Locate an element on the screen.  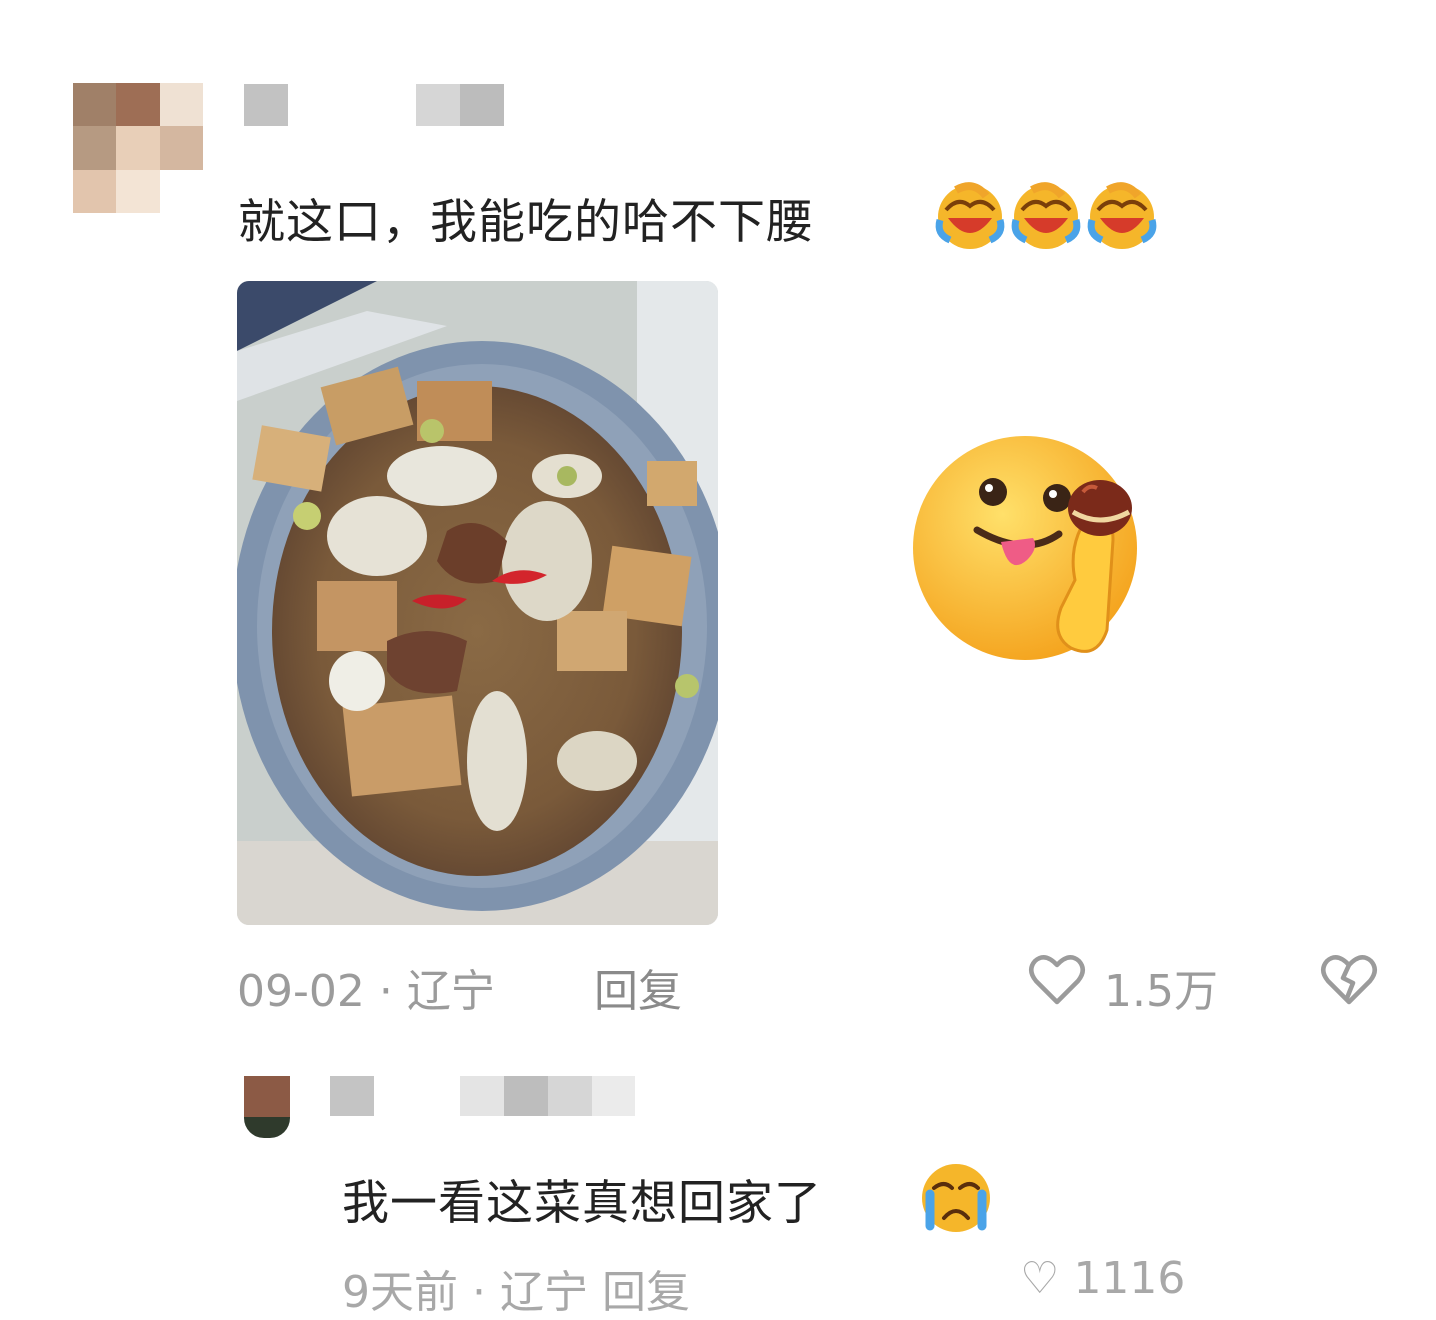
reply-text: 我一看这菜真想回家了 is located at coordinates (582, 1203).